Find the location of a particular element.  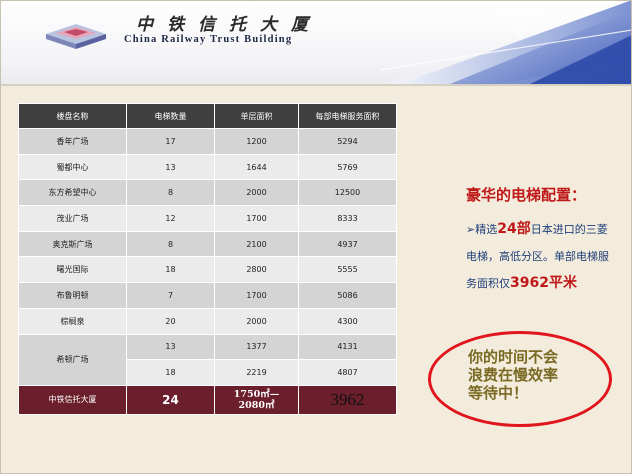

cell-name: 香年广场 is located at coordinates (72, 141).